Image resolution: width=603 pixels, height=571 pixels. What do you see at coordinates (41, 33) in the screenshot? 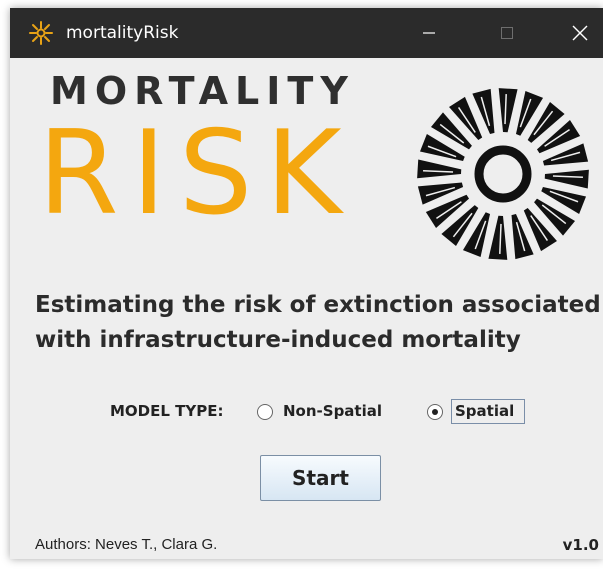
I see `sunburst-icon` at bounding box center [41, 33].